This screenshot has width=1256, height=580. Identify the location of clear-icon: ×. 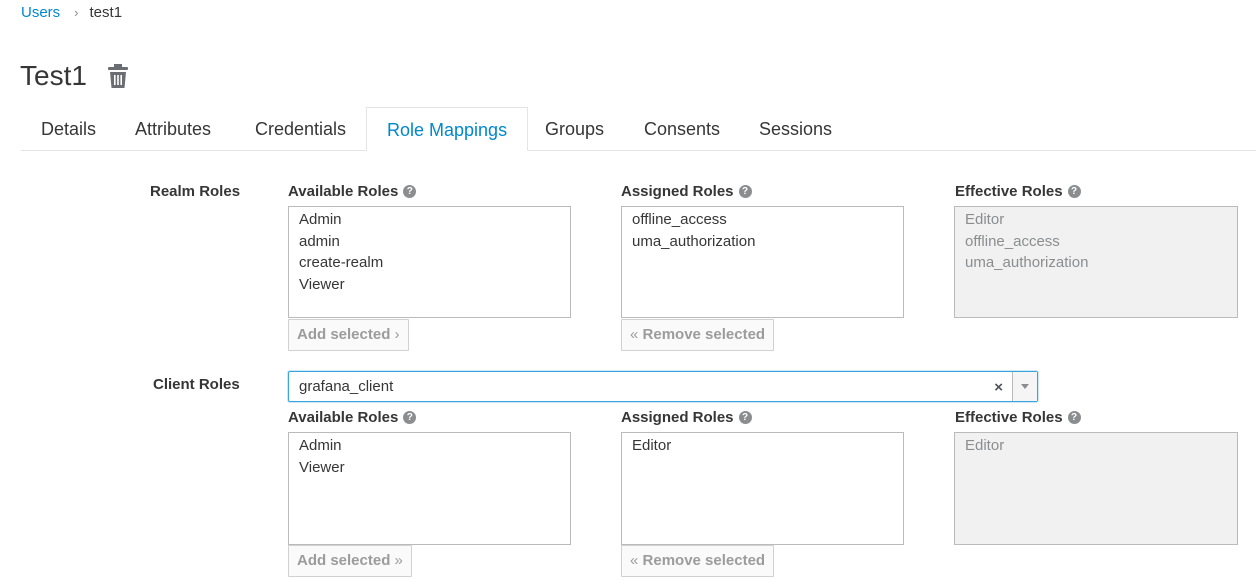
(998, 387).